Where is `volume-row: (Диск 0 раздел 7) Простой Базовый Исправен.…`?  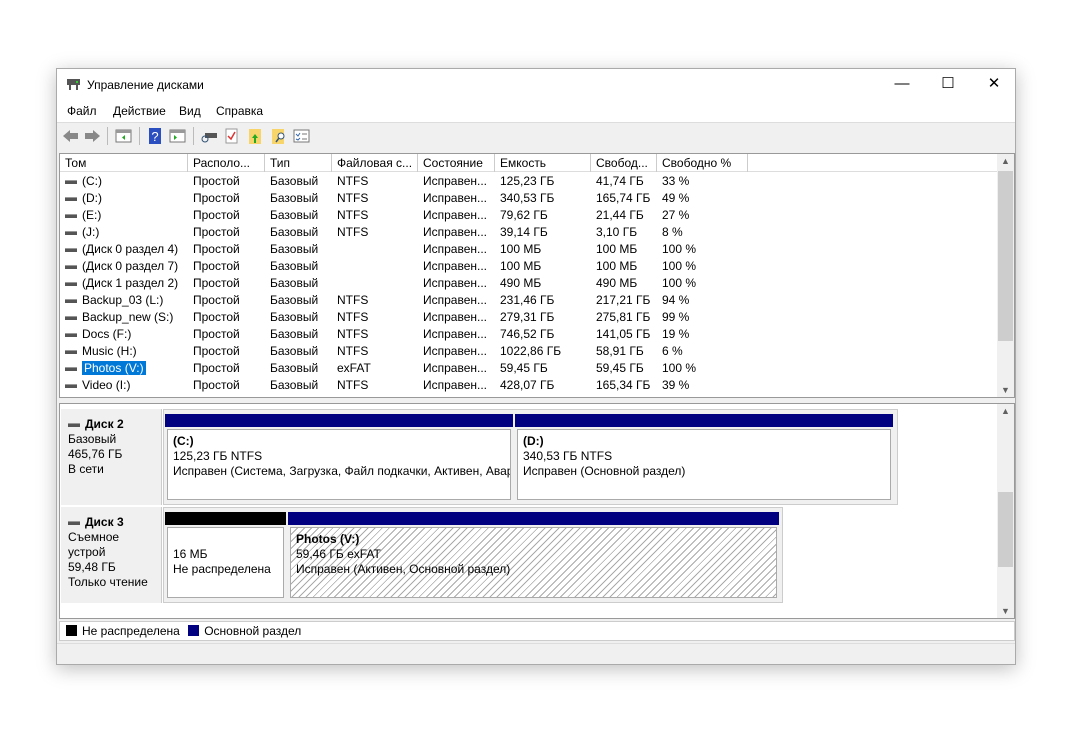
volume-row: (Диск 0 раздел 7) Простой Базовый Исправен.… is located at coordinates (529, 266).